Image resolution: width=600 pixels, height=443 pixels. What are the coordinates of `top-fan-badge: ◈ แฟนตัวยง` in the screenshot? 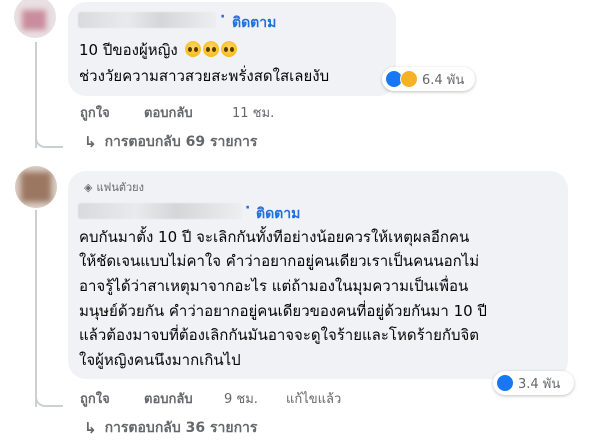 It's located at (114, 187).